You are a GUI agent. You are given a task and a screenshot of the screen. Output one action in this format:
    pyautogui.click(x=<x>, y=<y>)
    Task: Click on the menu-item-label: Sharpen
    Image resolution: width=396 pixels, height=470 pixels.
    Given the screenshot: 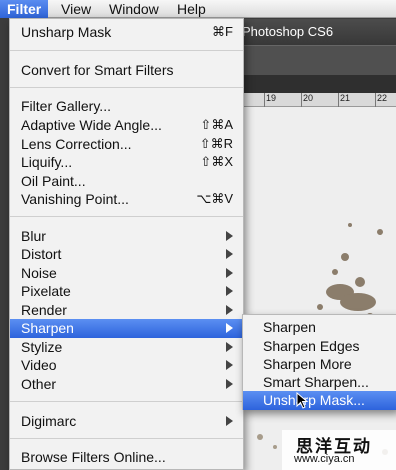 What is the action you would take?
    pyautogui.click(x=47, y=328)
    